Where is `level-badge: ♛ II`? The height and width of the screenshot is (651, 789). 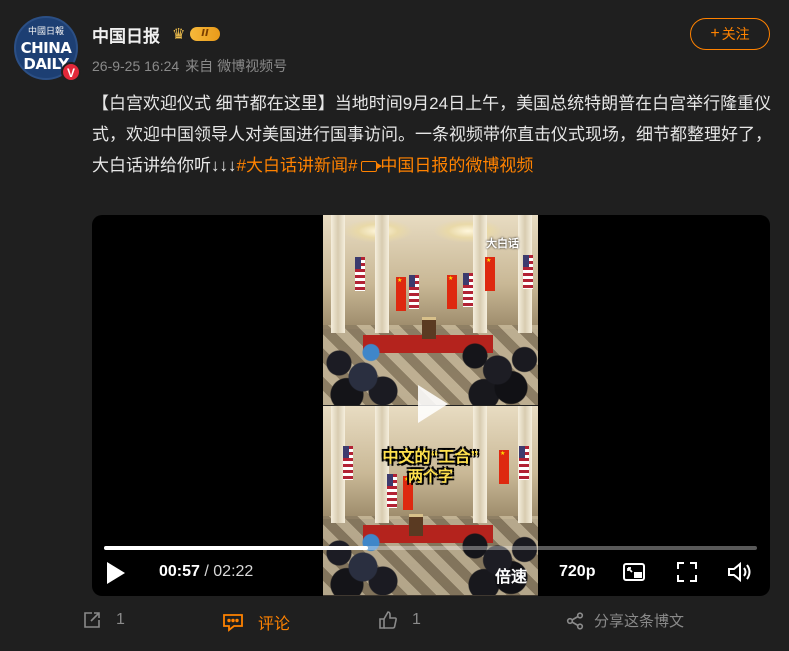
level-badge: ♛ II is located at coordinates (196, 34).